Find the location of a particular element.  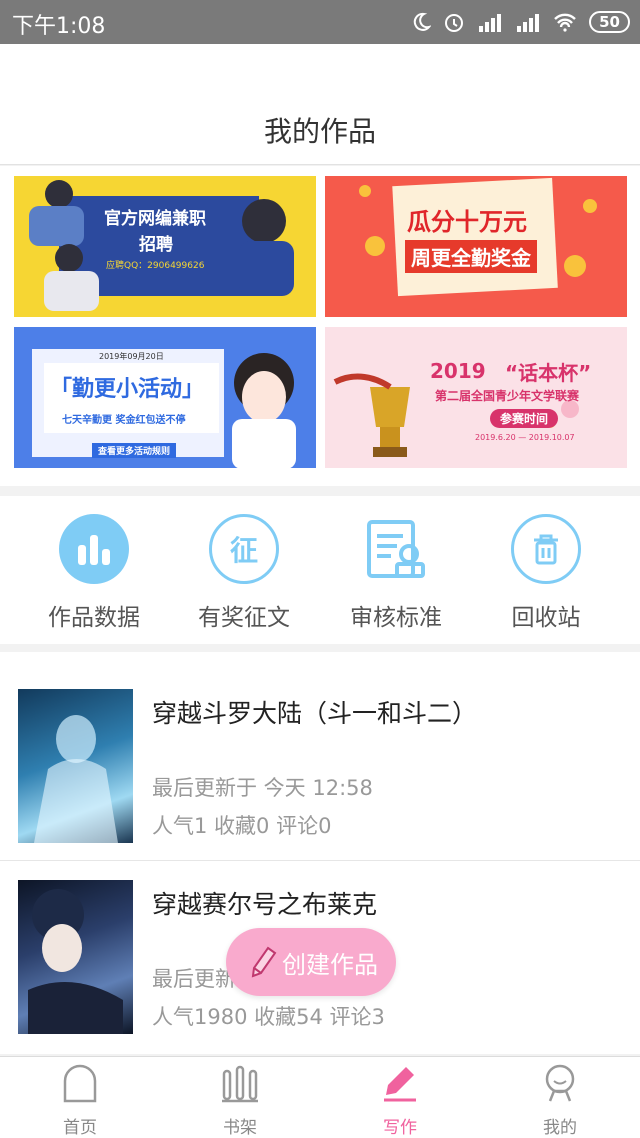

tab-profile: 我的 is located at coordinates (560, 1100).